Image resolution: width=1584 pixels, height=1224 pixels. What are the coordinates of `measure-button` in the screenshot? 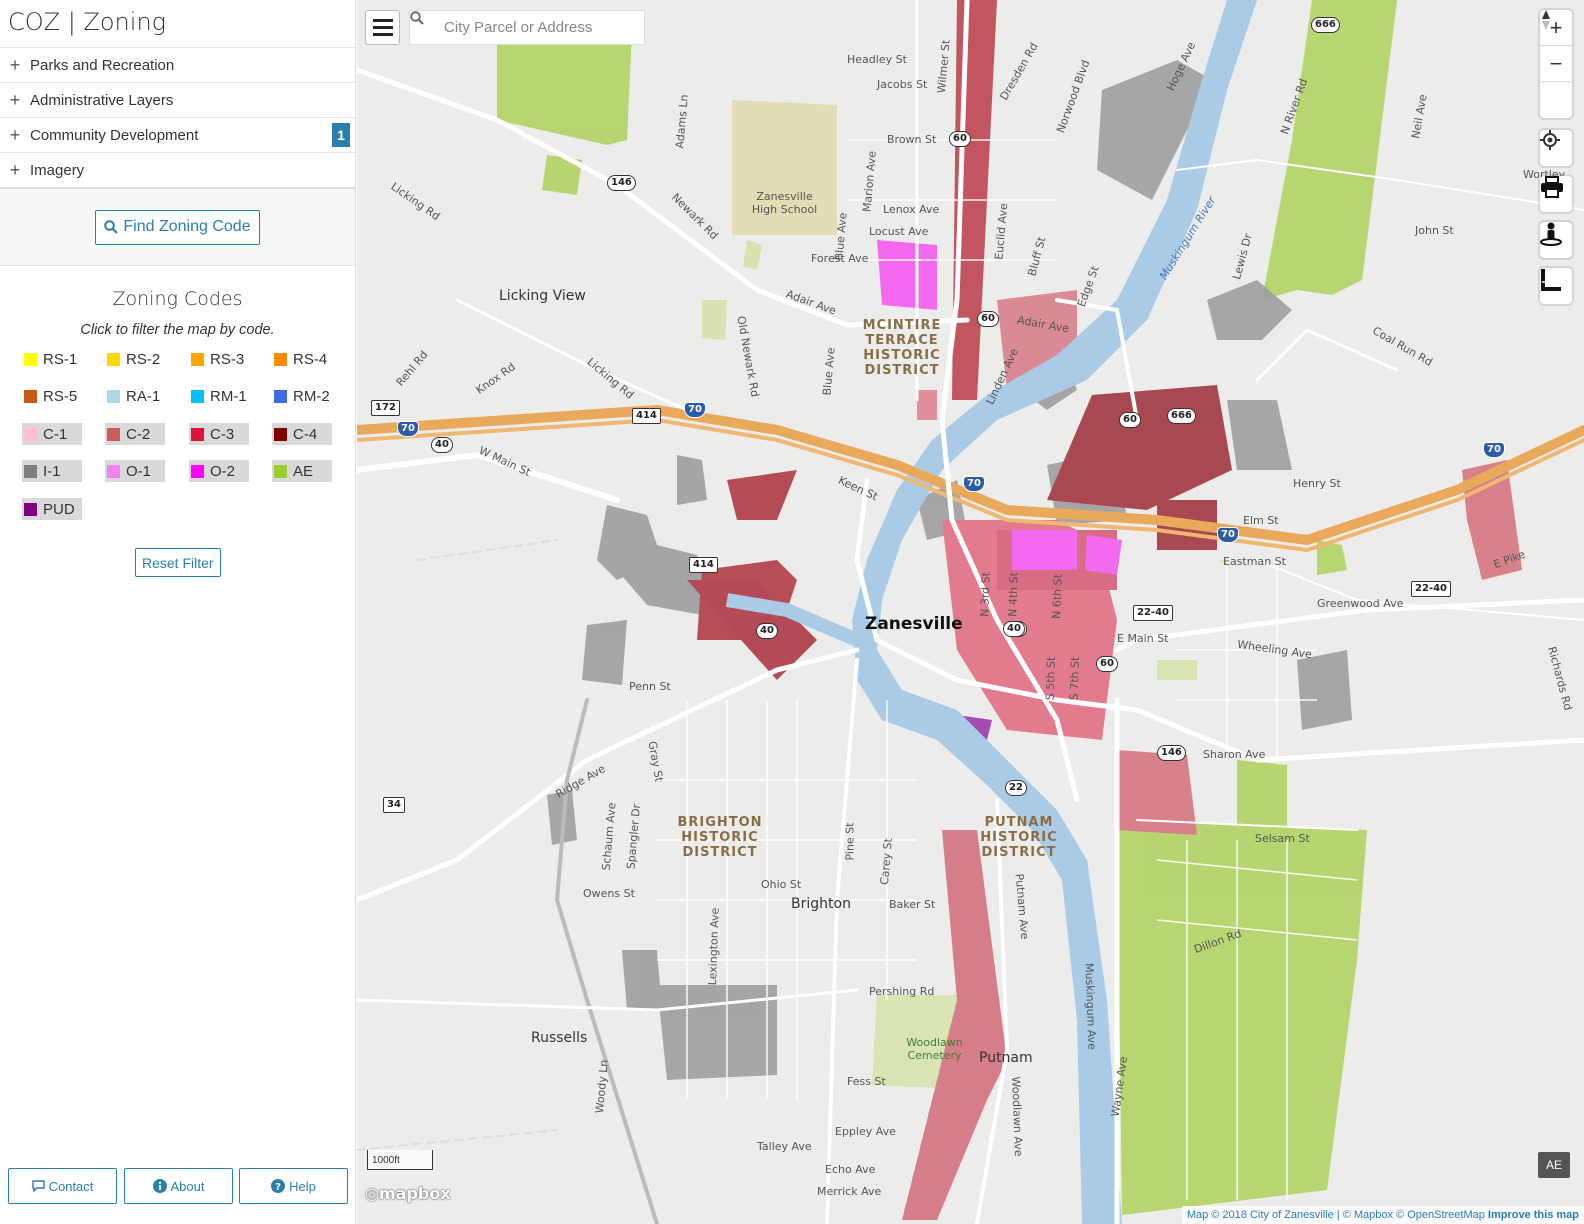 It's located at (1556, 286).